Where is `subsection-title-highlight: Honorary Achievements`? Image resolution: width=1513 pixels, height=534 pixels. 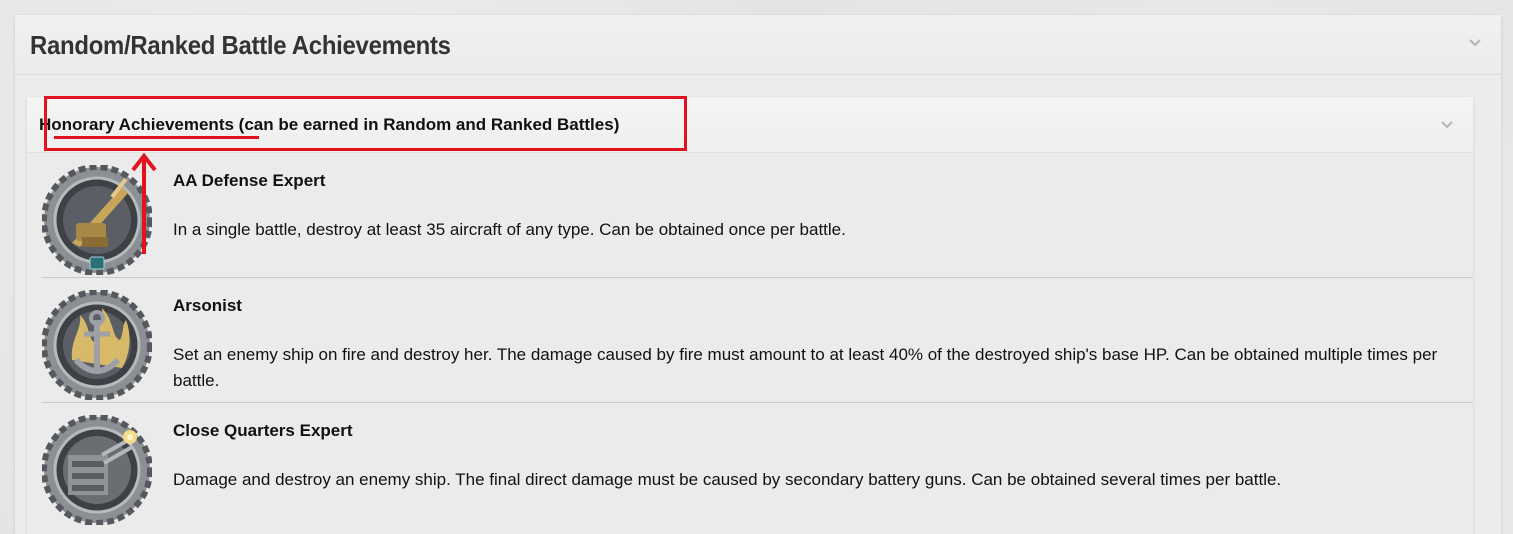 subsection-title-highlight: Honorary Achievements is located at coordinates (136, 124).